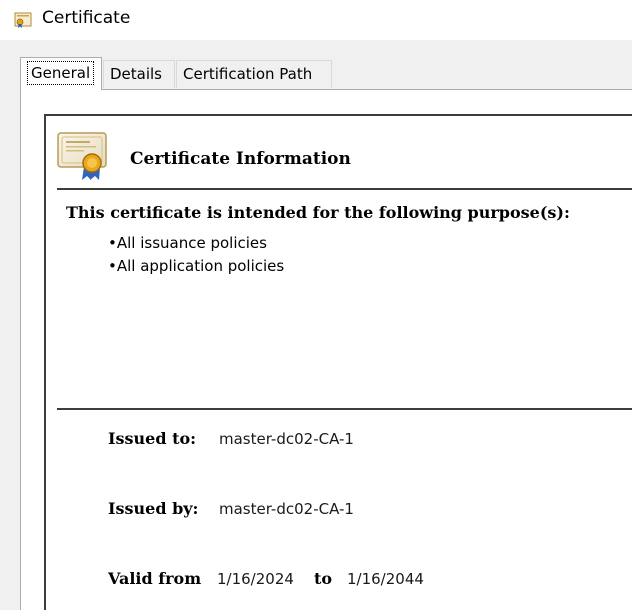  Describe the element at coordinates (286, 509) in the screenshot. I see `issued-by-value: master-dc02-CA-1` at that location.